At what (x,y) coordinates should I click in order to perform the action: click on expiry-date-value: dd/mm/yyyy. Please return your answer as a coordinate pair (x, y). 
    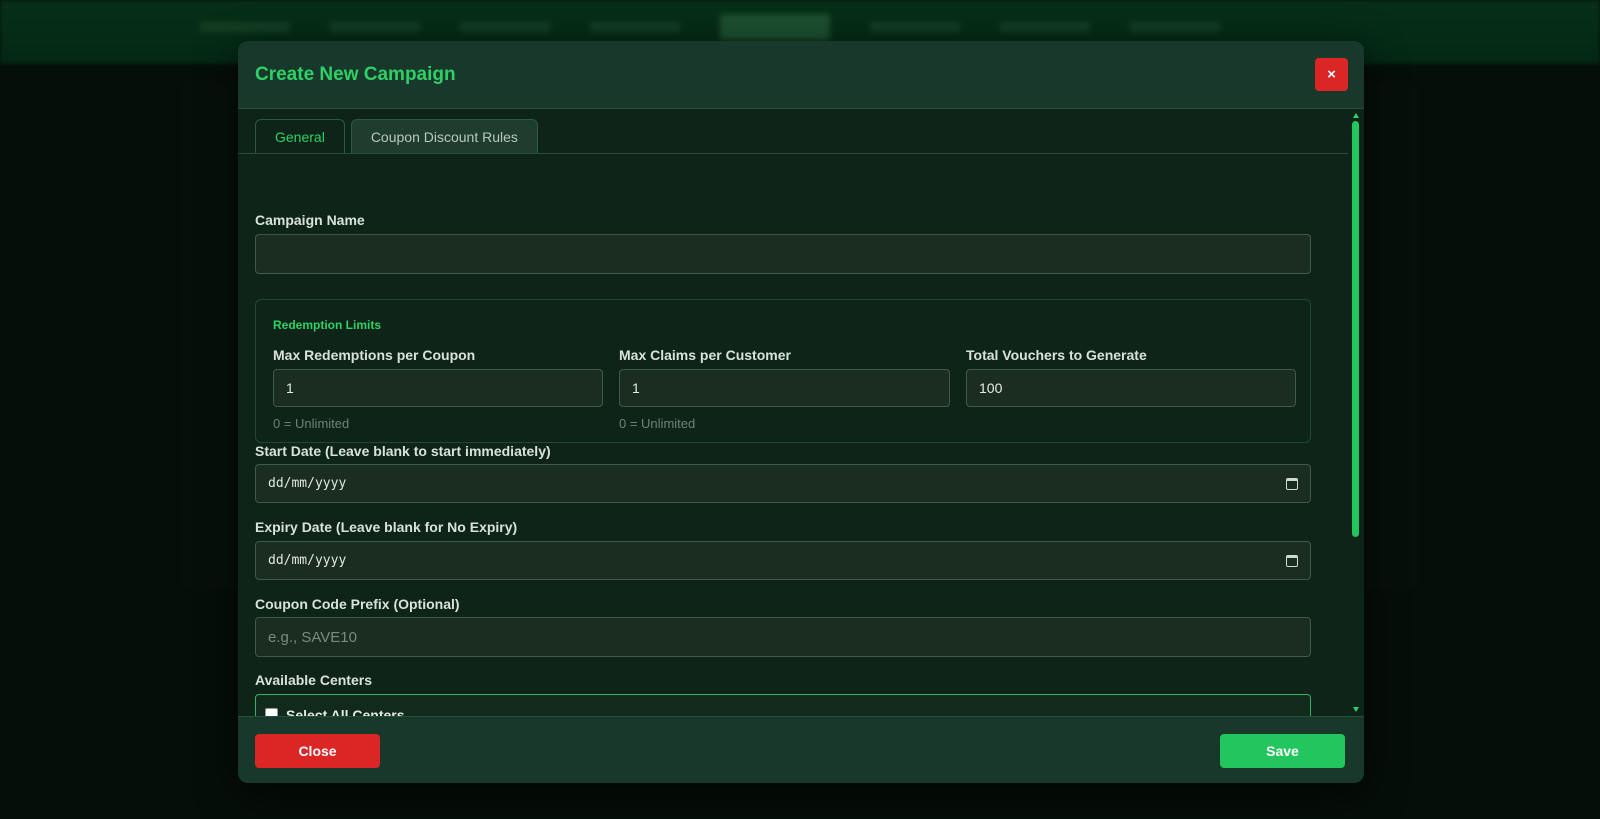
    Looking at the image, I should click on (307, 560).